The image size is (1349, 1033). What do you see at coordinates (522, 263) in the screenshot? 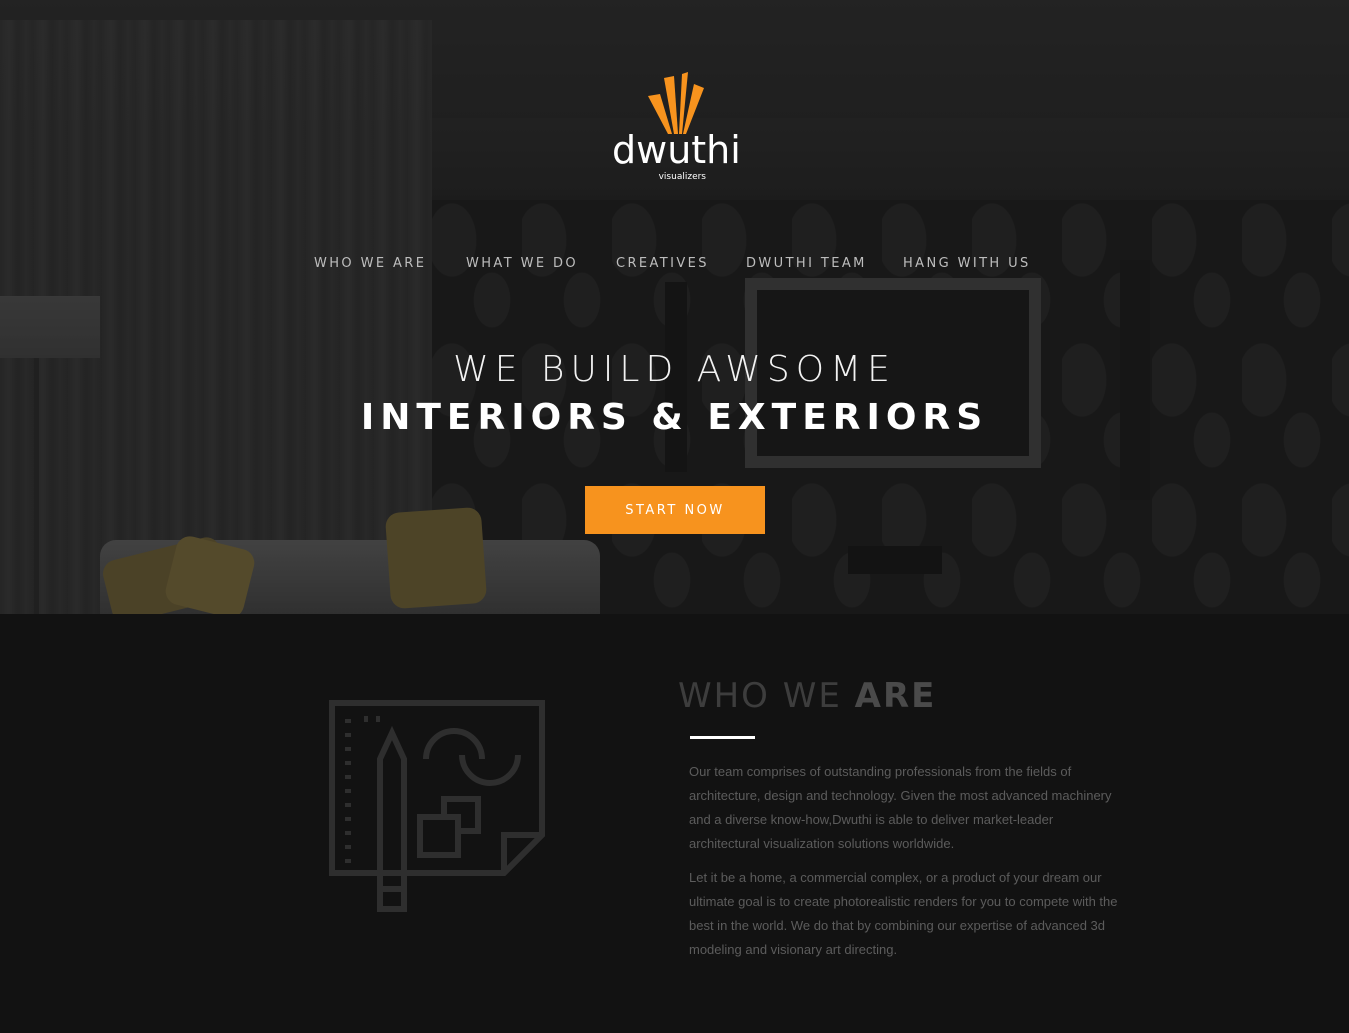
I see `nav-item-what-we-do: WHAT WE DO` at bounding box center [522, 263].